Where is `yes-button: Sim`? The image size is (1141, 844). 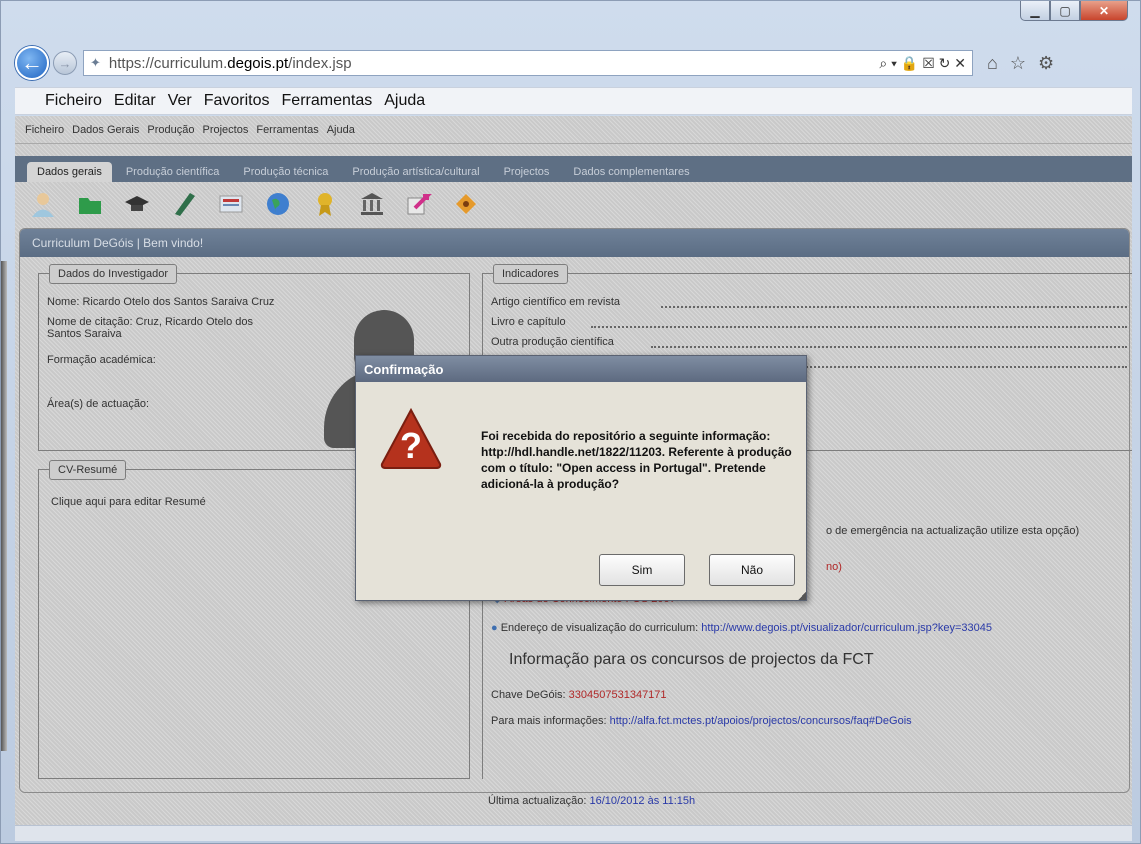 yes-button: Sim is located at coordinates (642, 570).